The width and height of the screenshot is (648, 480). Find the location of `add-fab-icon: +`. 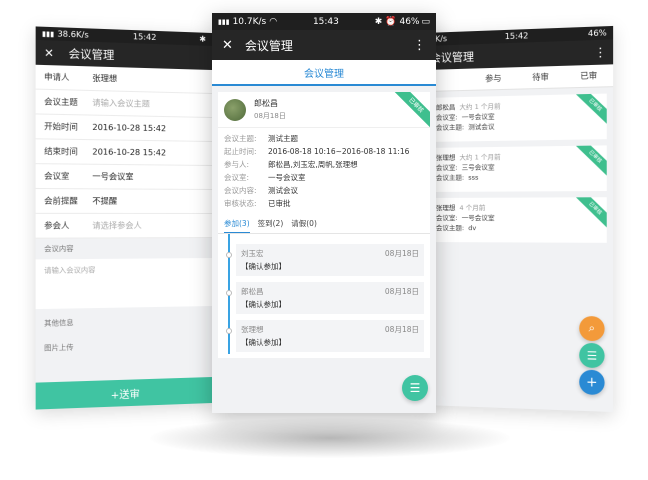

add-fab-icon: + is located at coordinates (591, 383).